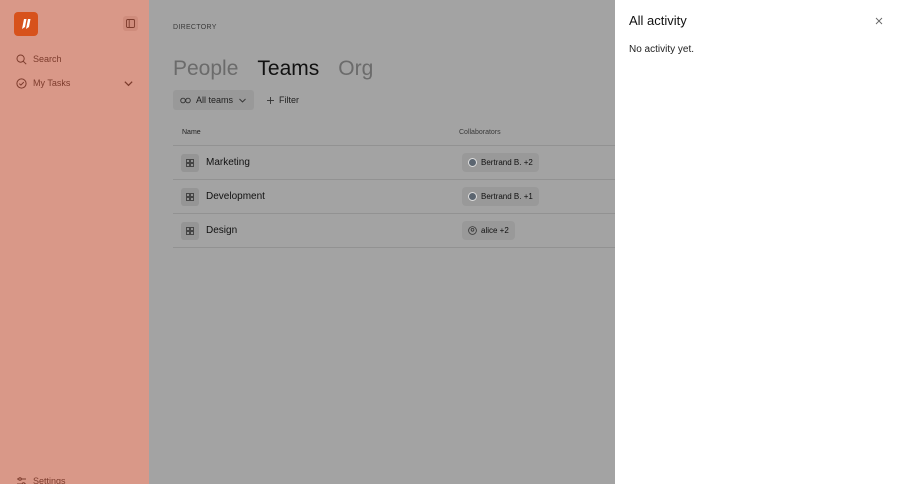 The width and height of the screenshot is (900, 484). Describe the element at coordinates (21, 59) in the screenshot. I see `search-icon` at that location.